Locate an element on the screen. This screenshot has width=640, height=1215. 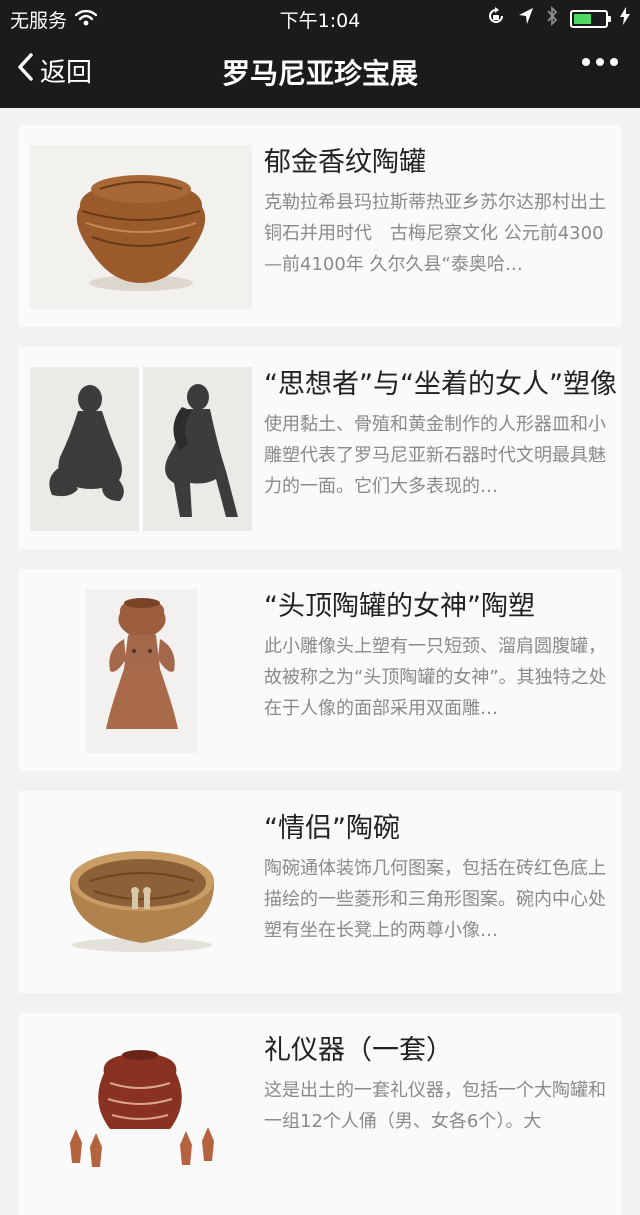
item-title: “头顶陶罐的女神”陶塑 is located at coordinates (399, 606).